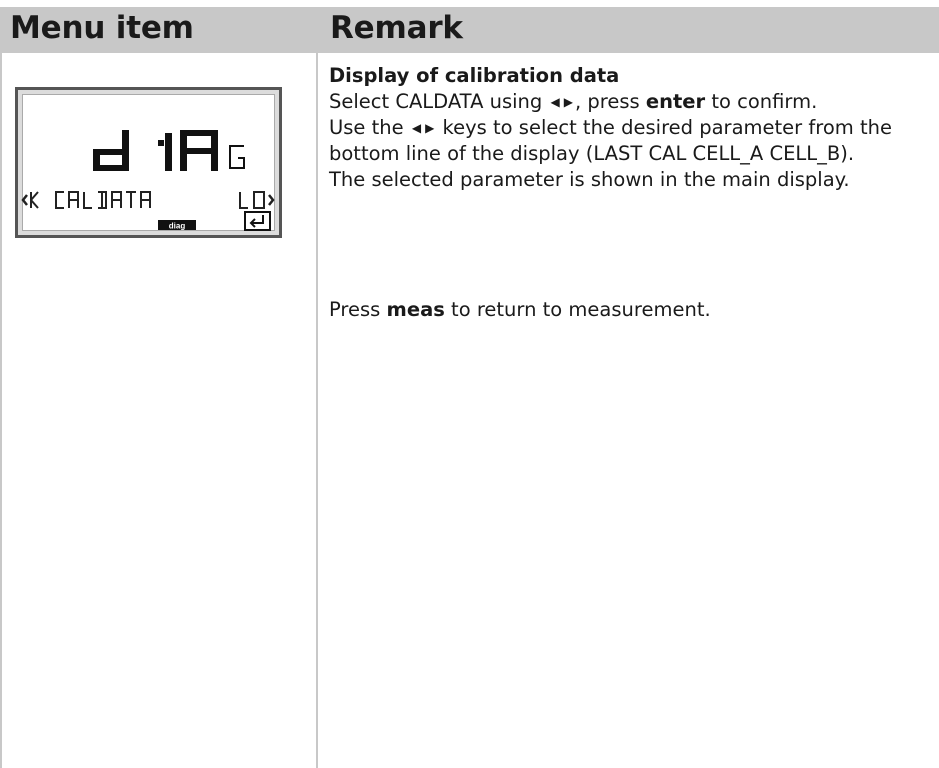  Describe the element at coordinates (237, 157) in the screenshot. I see `lcd-char-g` at that location.